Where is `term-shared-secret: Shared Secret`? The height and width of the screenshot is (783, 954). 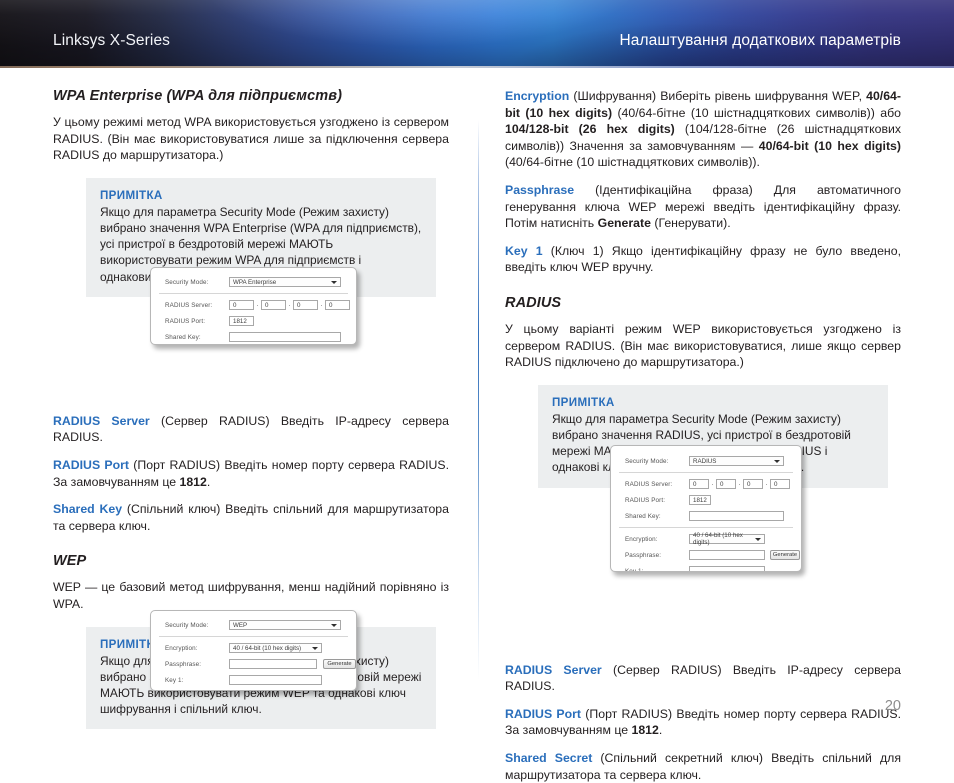
term-shared-secret: Shared Secret is located at coordinates (549, 757).